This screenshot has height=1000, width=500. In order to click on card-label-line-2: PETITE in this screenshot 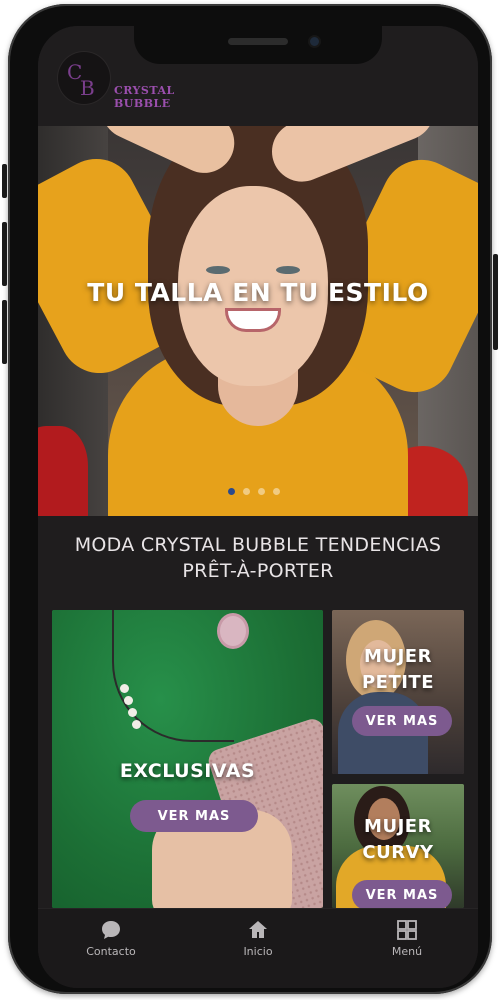, I will do `click(398, 682)`.